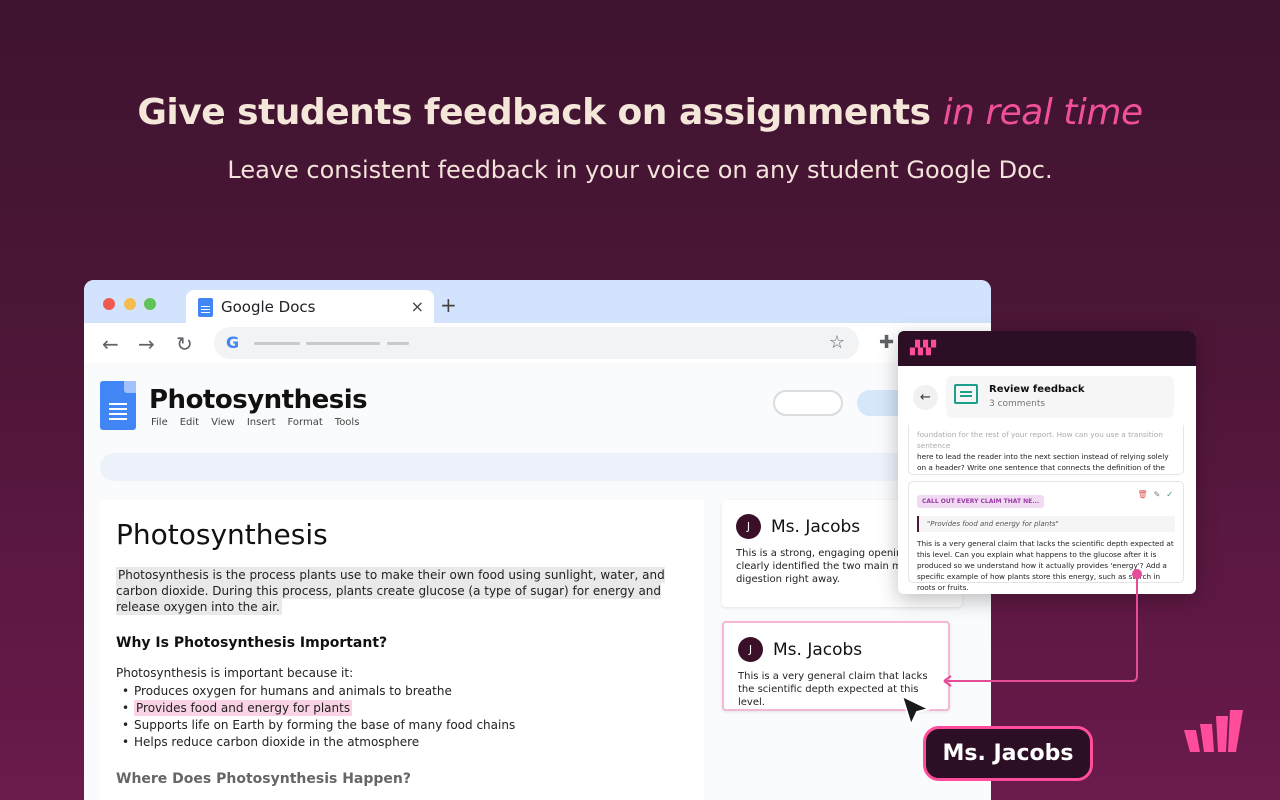  Describe the element at coordinates (1040, 630) in the screenshot. I see `connector-line` at that location.